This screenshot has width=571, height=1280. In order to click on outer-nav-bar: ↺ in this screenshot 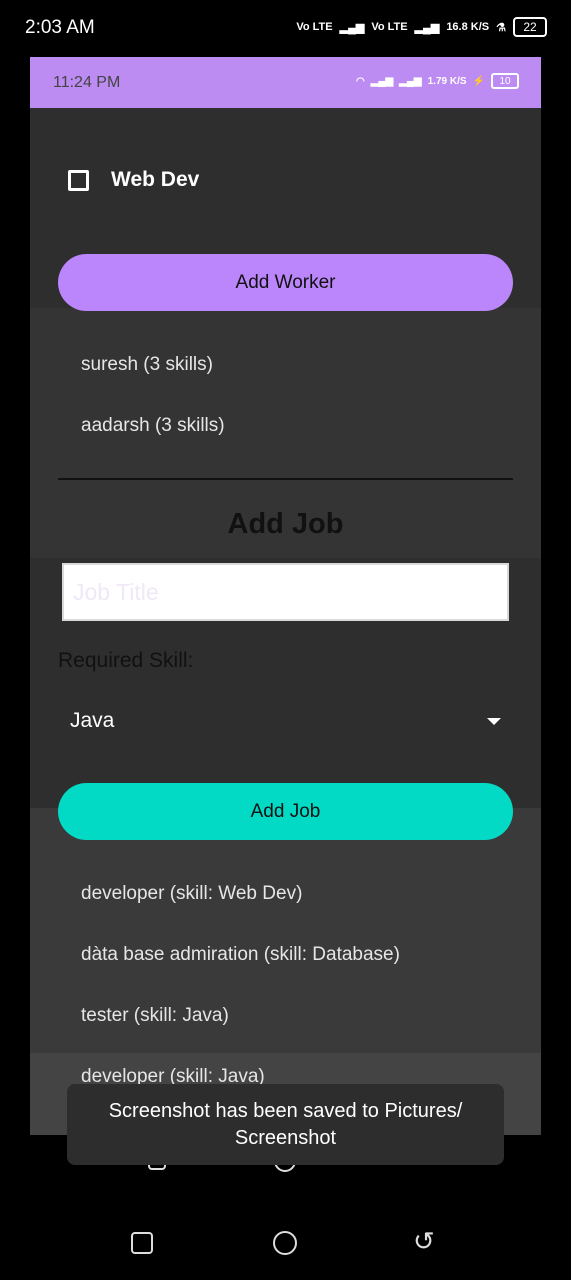, I will do `click(285, 1242)`.